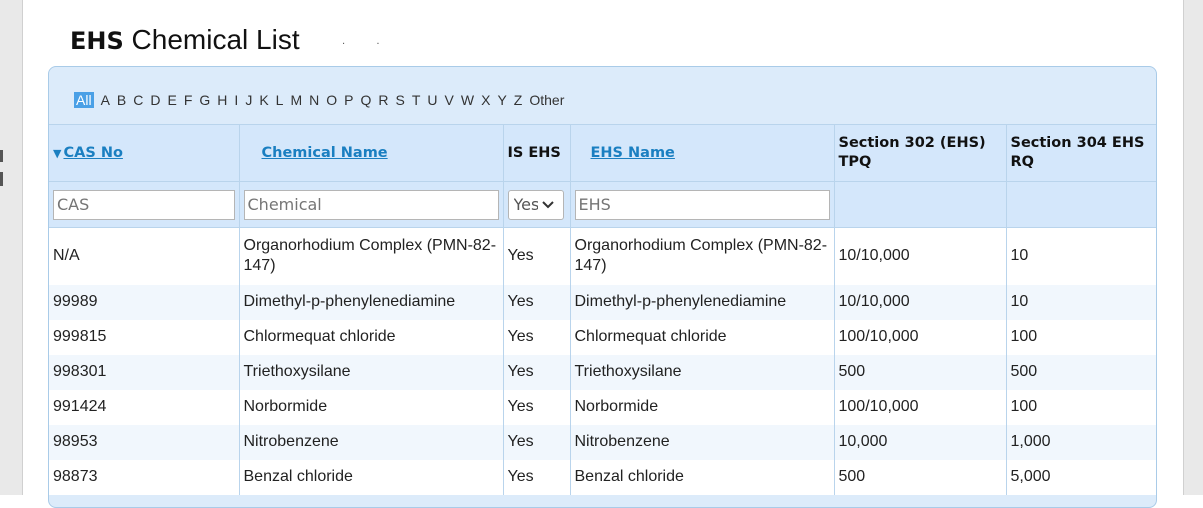 The height and width of the screenshot is (508, 1203). What do you see at coordinates (702, 256) in the screenshot?
I see `ehs-name-cell: Organorhodium Complex (PMN-82-147)` at bounding box center [702, 256].